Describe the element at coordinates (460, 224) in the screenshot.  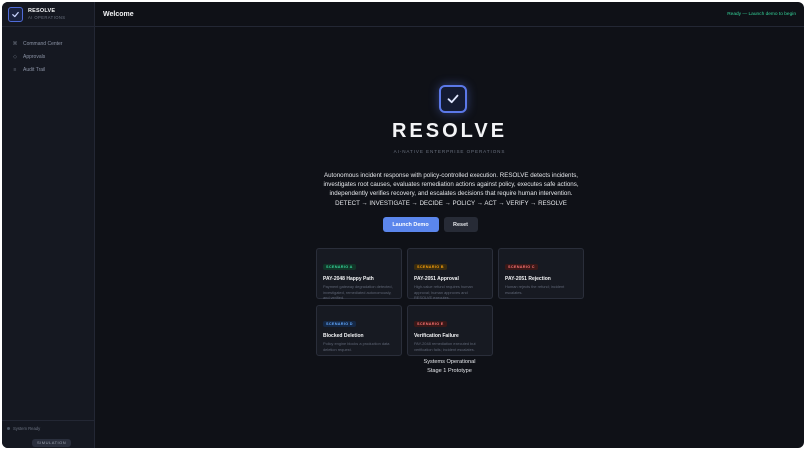
I see `reset-button: Reset` at that location.